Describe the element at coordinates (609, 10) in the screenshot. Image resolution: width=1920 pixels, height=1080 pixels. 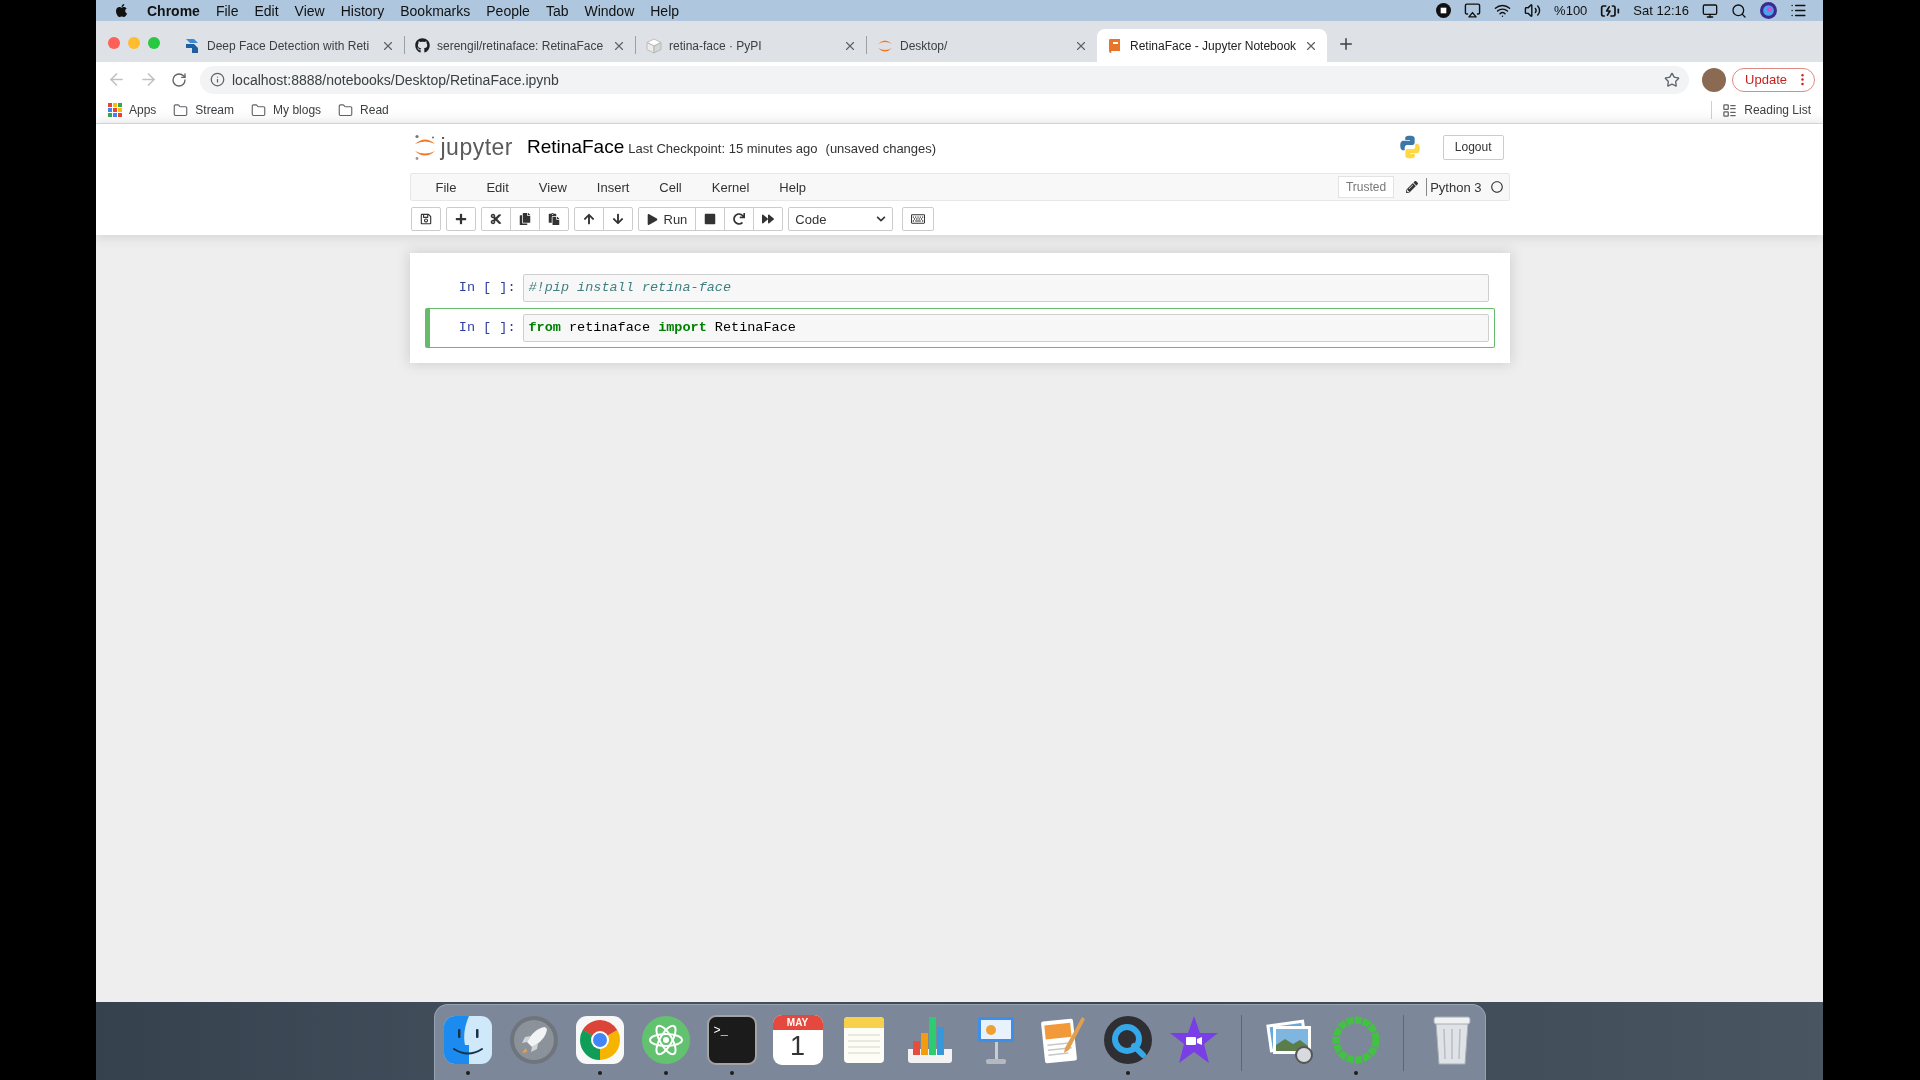
I see `menu-item: Window` at that location.